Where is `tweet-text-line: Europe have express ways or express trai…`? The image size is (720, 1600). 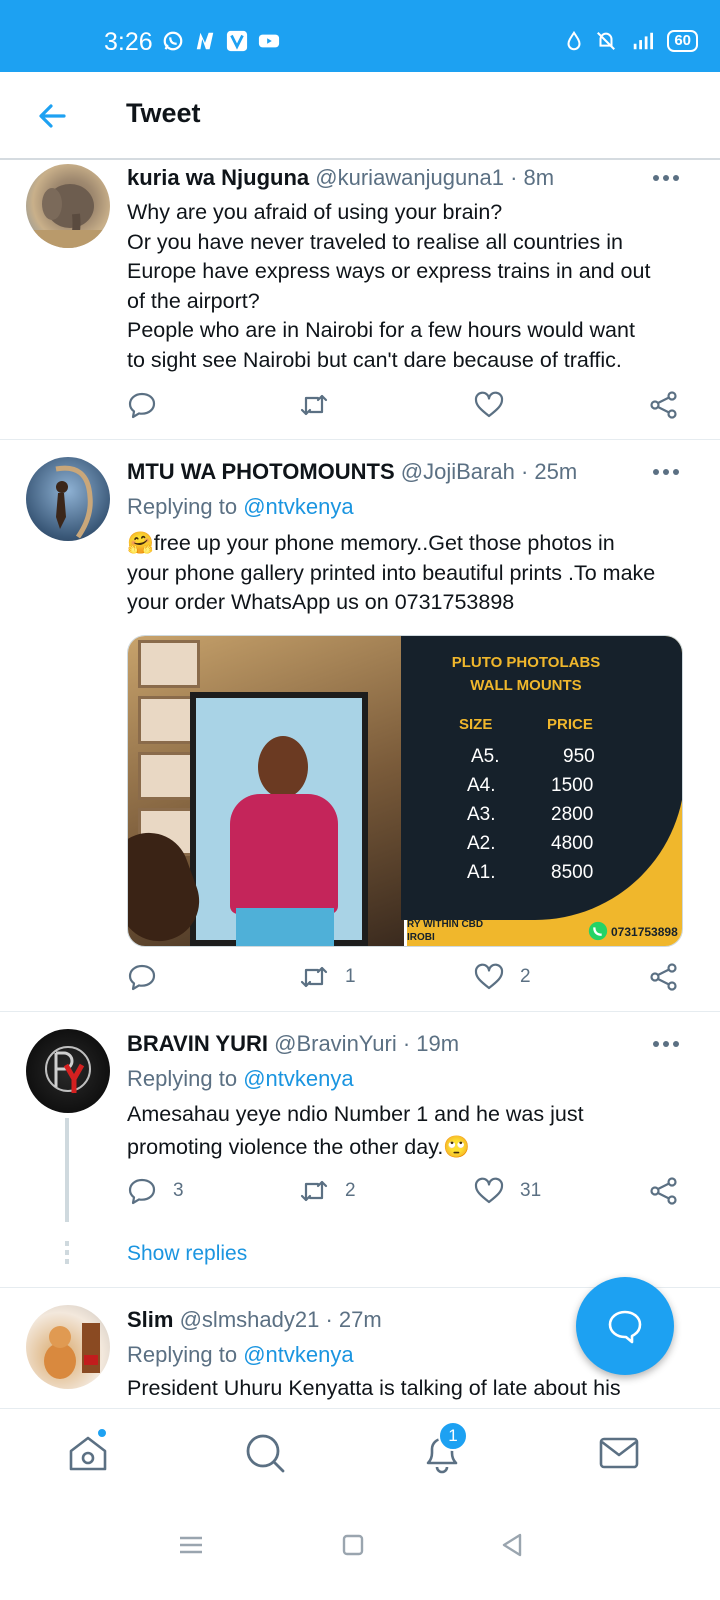 tweet-text-line: Europe have express ways or express trai… is located at coordinates (389, 271).